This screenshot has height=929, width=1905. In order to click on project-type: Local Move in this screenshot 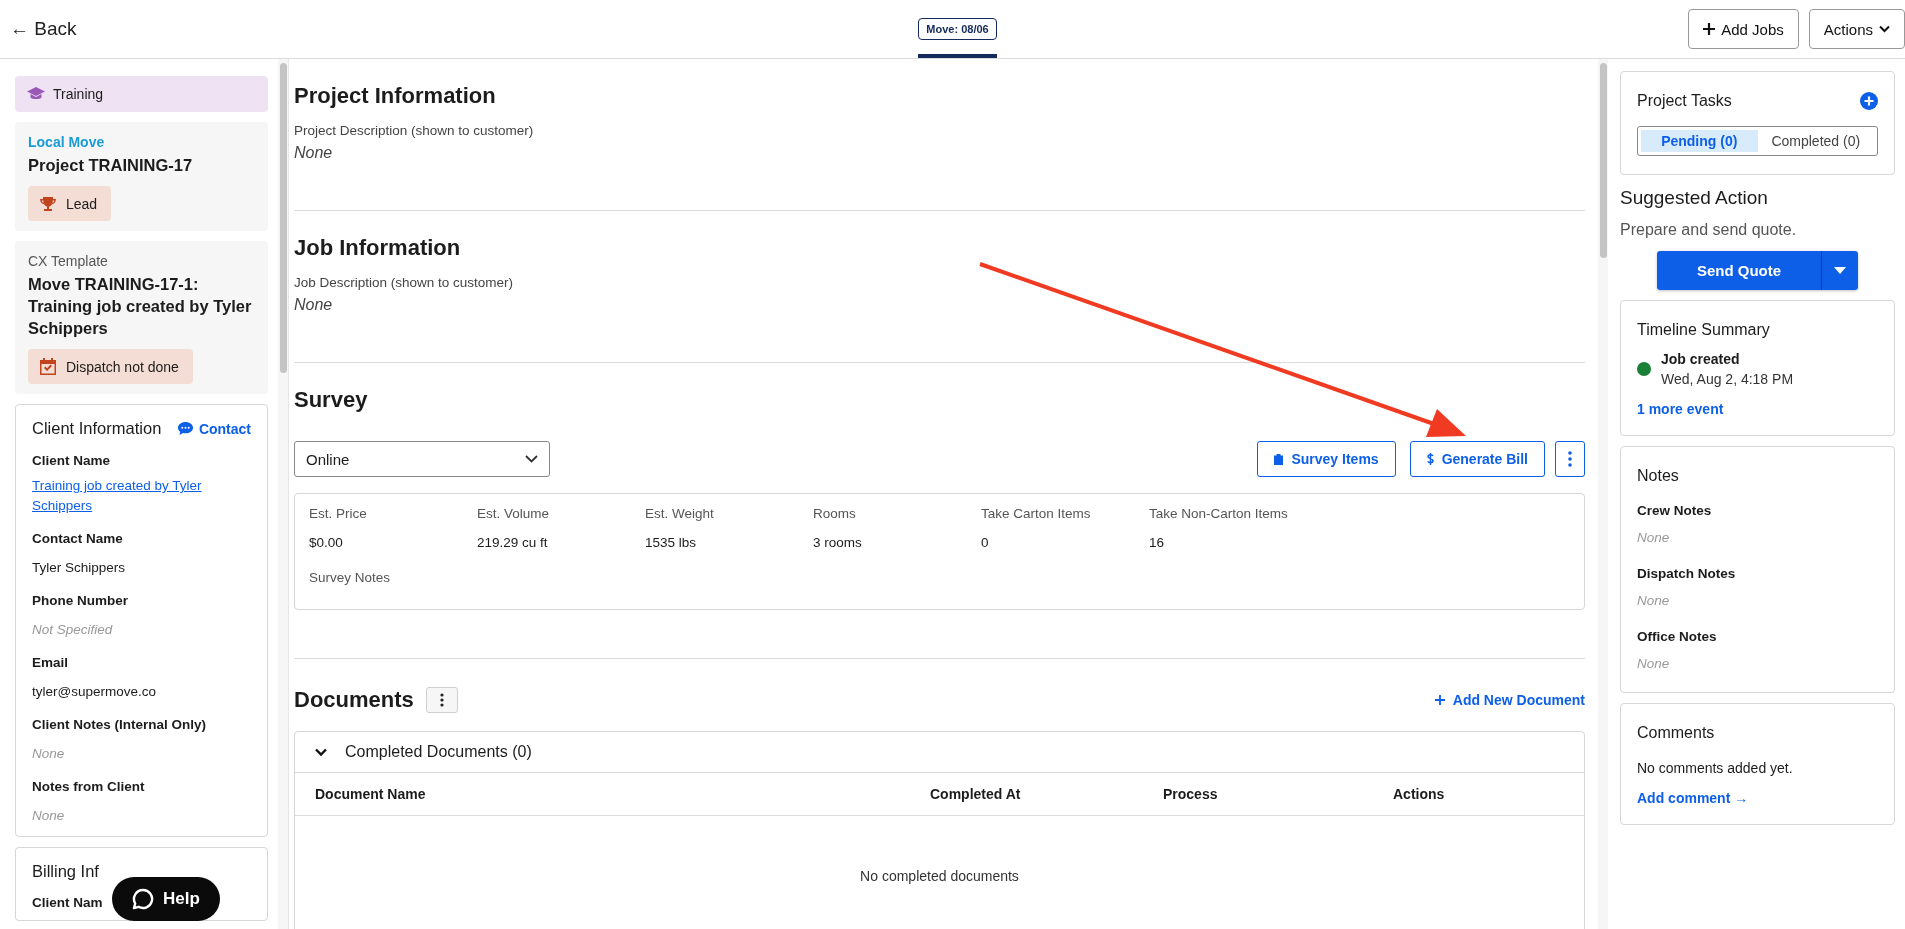, I will do `click(67, 142)`.